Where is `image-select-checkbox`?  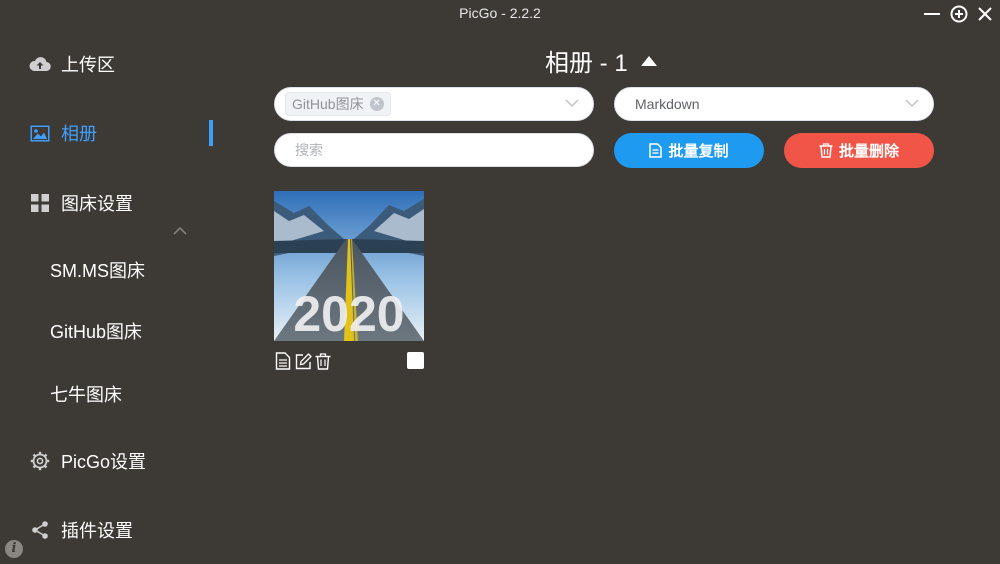 image-select-checkbox is located at coordinates (415, 360).